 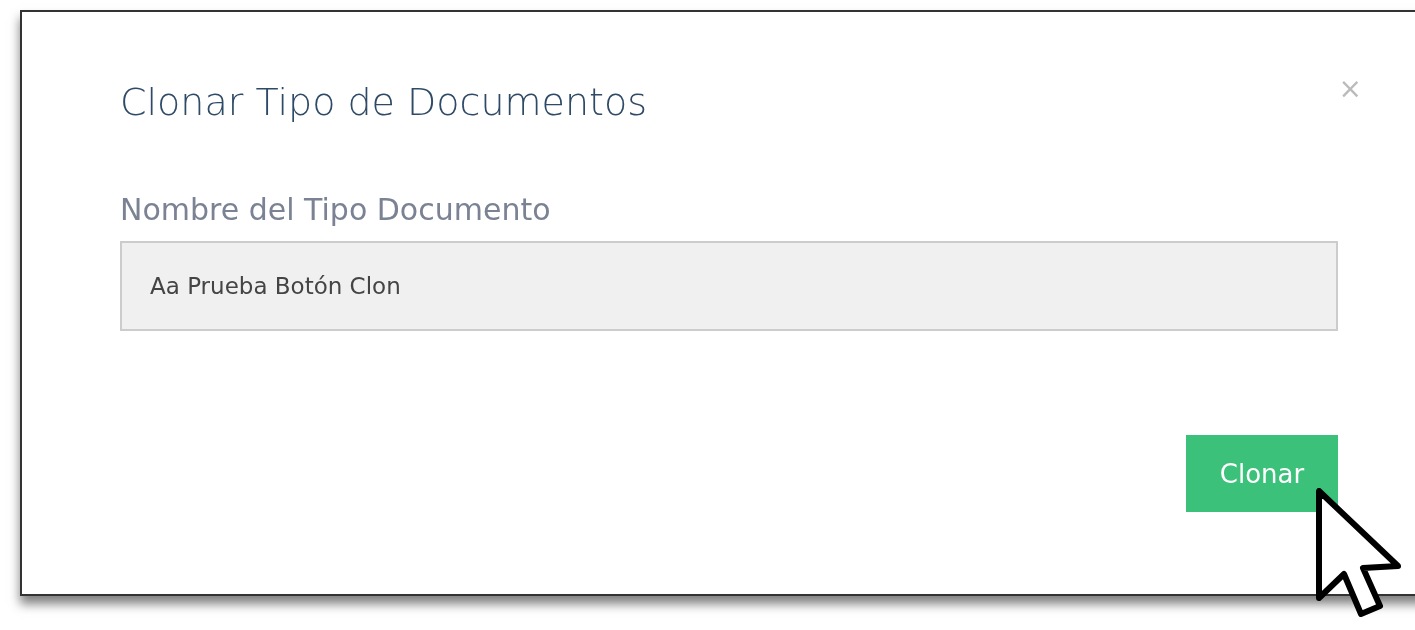 I want to click on input-field: Aa Prueba Botón Clon, so click(x=729, y=286).